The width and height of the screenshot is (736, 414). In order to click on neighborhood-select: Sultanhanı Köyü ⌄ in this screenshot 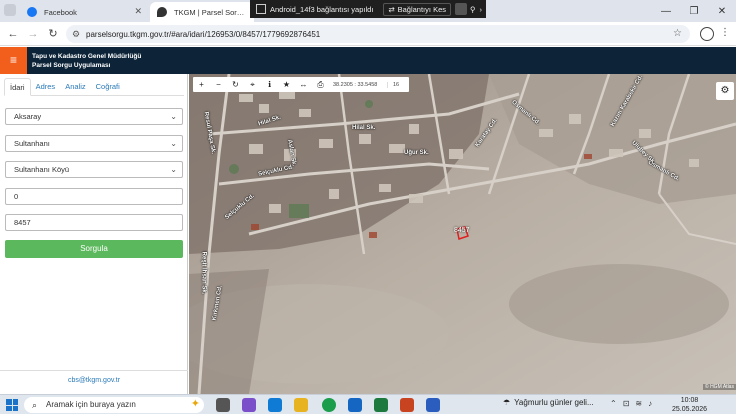, I will do `click(94, 169)`.